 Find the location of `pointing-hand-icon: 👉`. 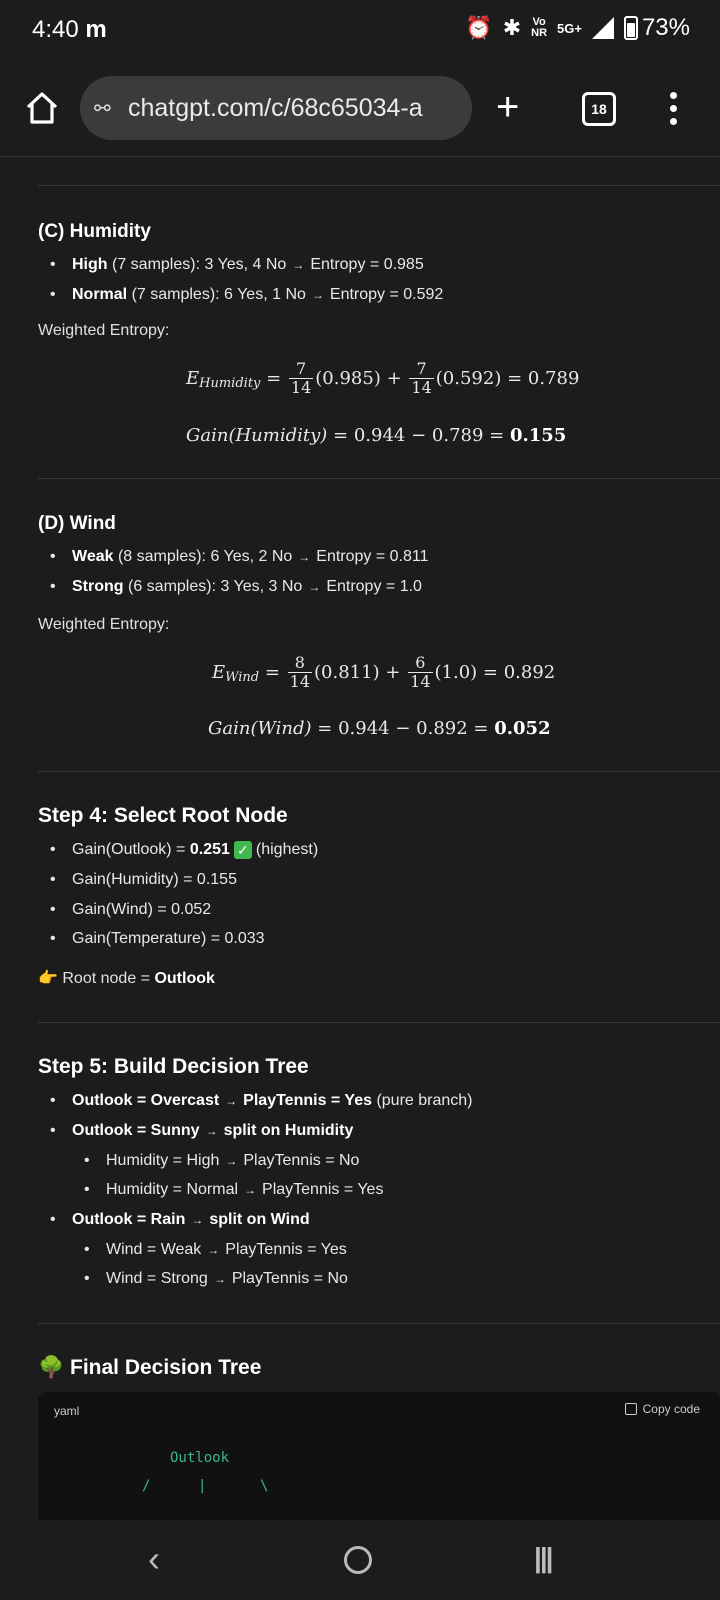

pointing-hand-icon: 👉 is located at coordinates (48, 978).